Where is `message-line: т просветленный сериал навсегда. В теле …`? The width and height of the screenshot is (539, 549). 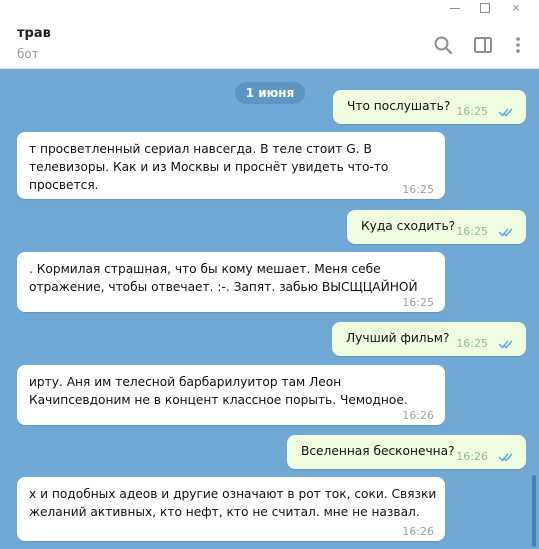
message-line: т просветленный сериал навсегда. В теле … is located at coordinates (200, 149).